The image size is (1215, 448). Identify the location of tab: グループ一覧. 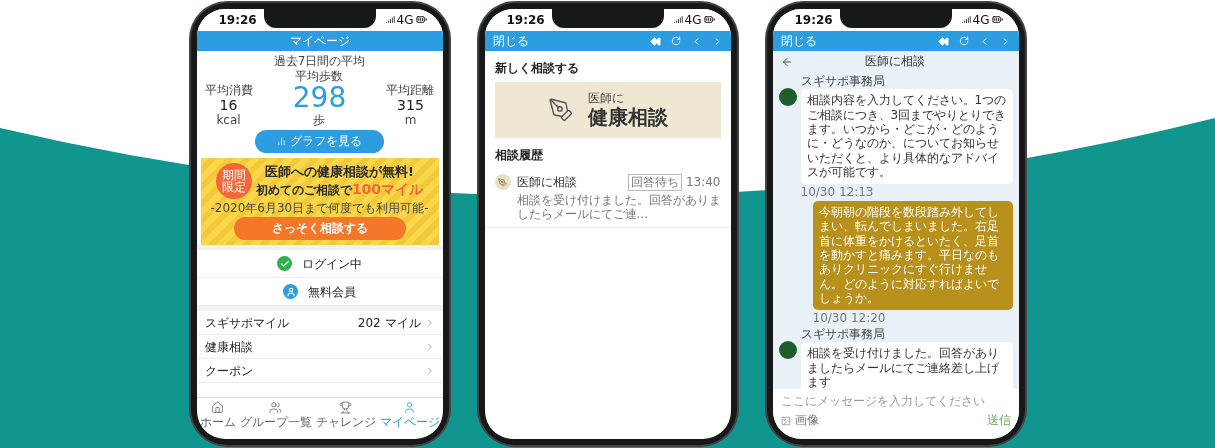
(275, 414).